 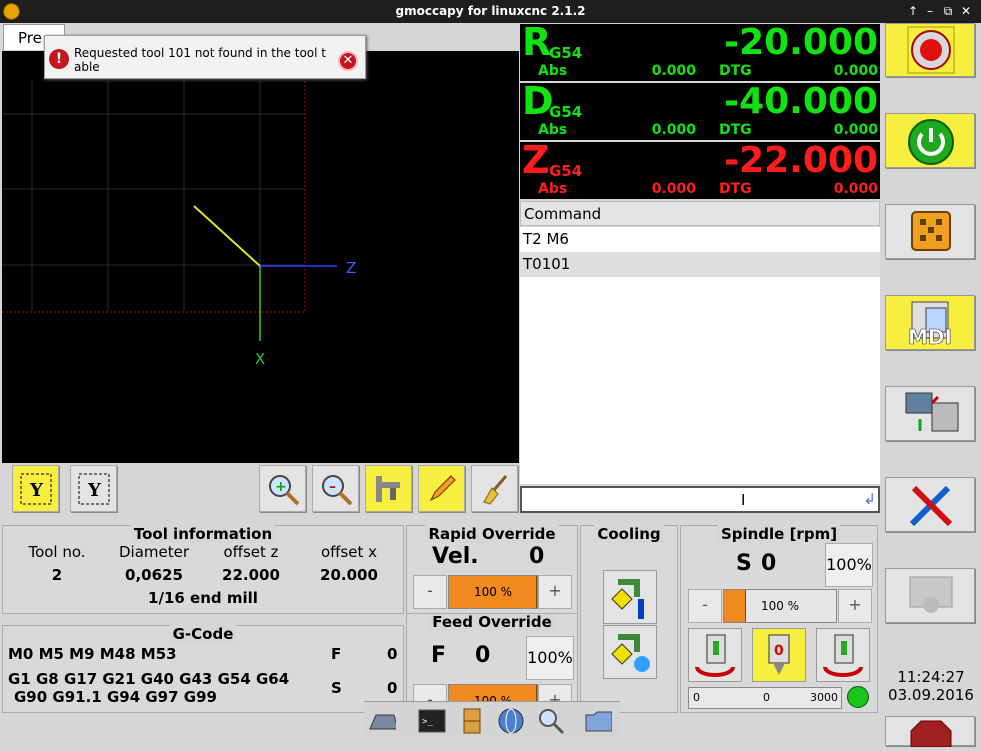 I want to click on keep-above-icon: ↑, so click(x=913, y=11).